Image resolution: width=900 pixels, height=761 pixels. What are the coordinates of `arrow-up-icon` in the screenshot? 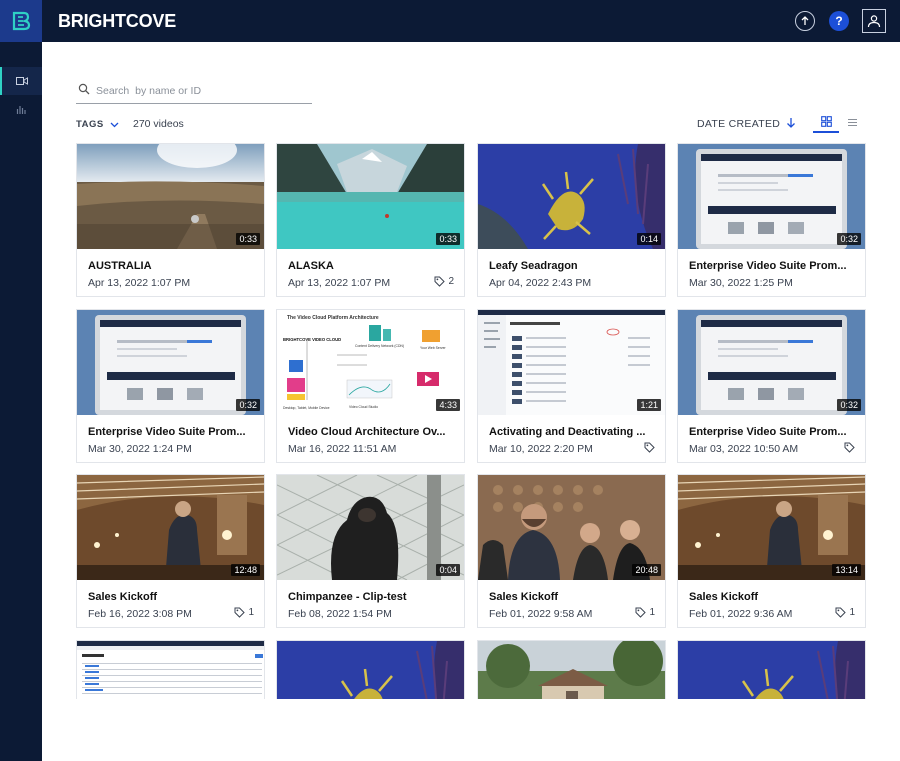 It's located at (805, 20).